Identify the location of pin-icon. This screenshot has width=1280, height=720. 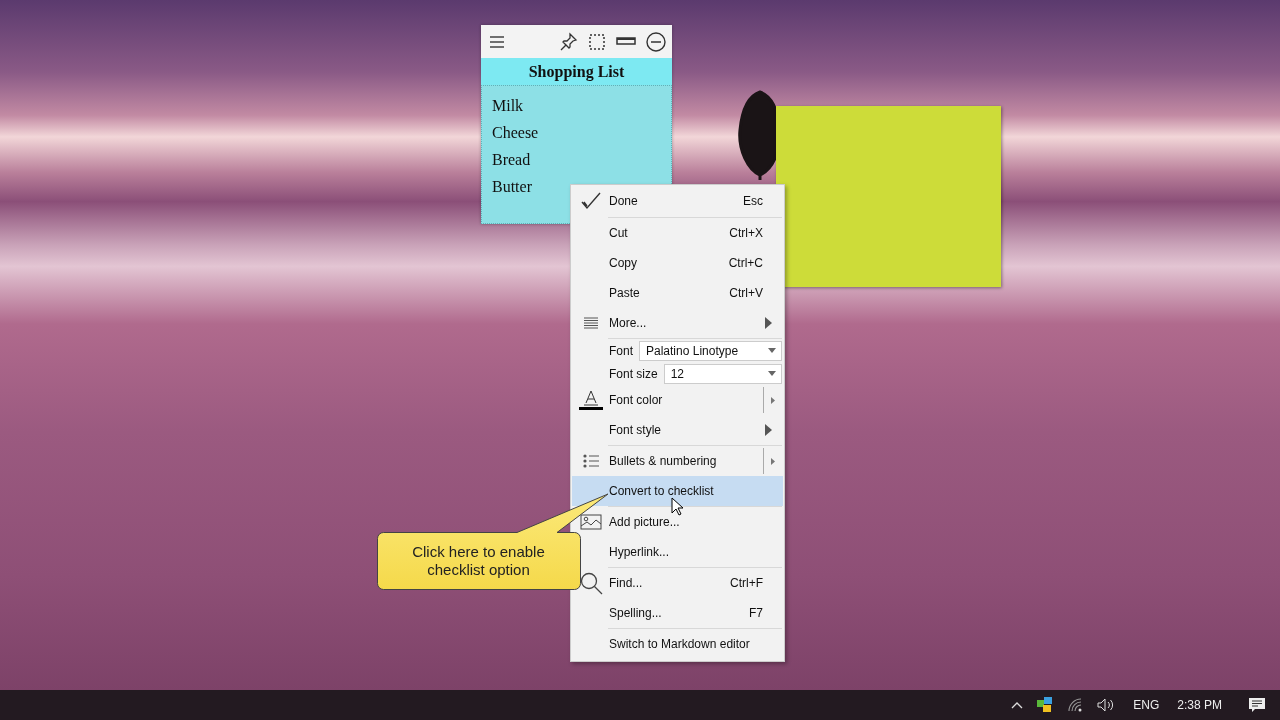
(568, 41).